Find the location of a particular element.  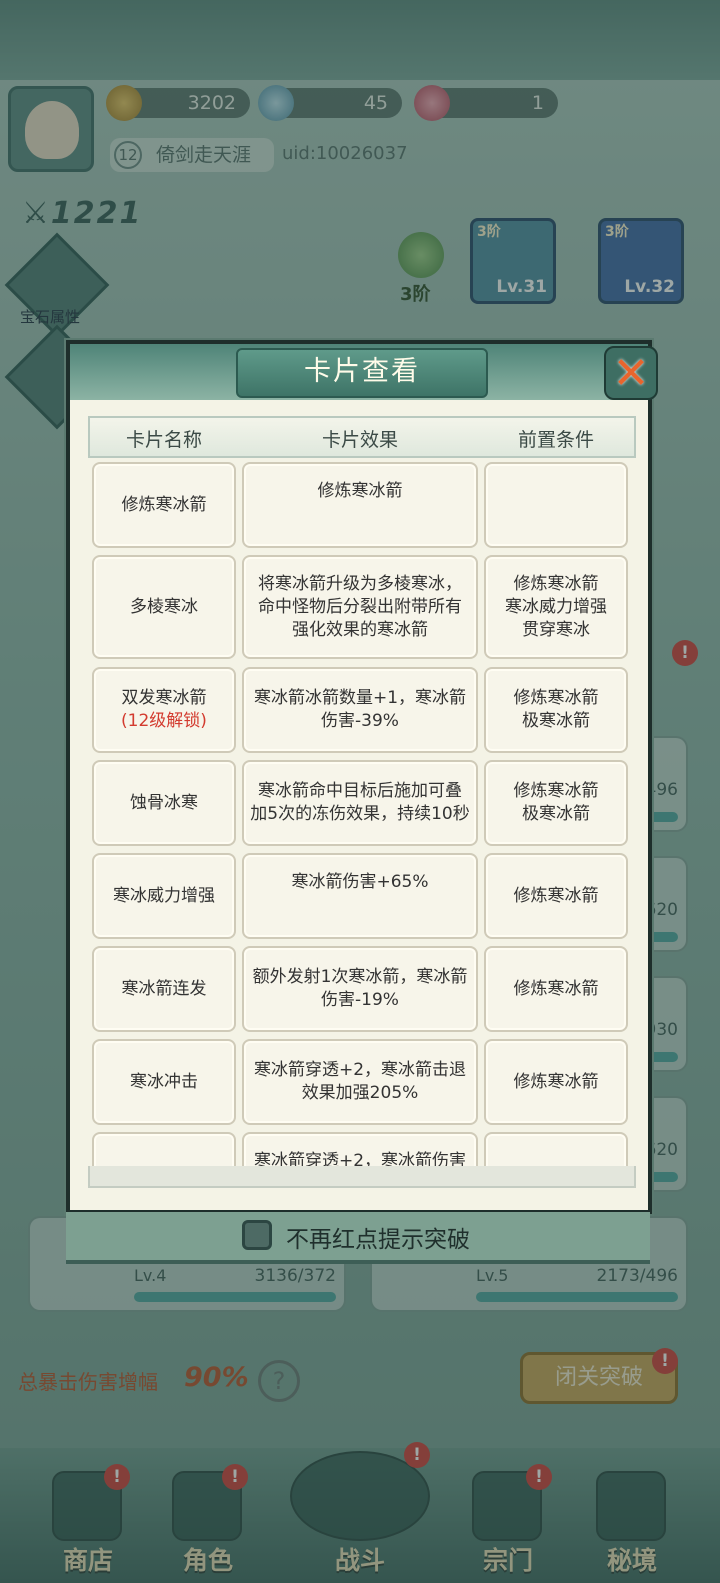

card-name: 蚀骨冰寒 is located at coordinates (164, 802).